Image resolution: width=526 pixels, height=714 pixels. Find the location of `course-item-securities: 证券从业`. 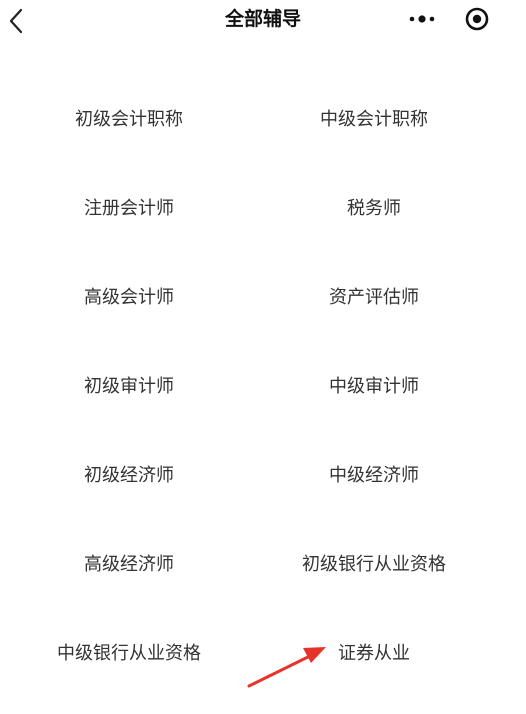

course-item-securities: 证券从业 is located at coordinates (374, 651).